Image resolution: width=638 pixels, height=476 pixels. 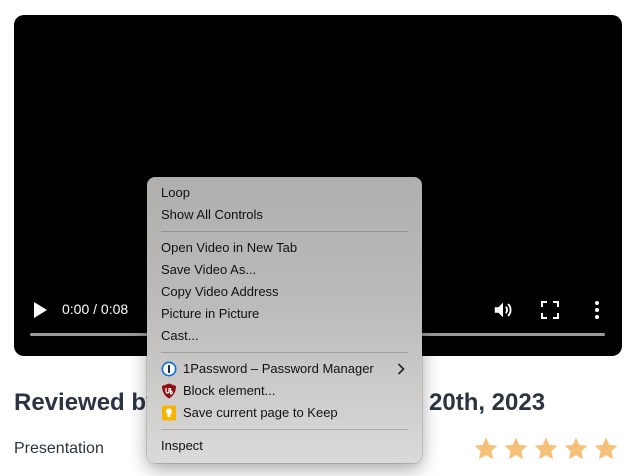 What do you see at coordinates (284, 314) in the screenshot?
I see `menu-item-picture-in-picture: Picture in Picture` at bounding box center [284, 314].